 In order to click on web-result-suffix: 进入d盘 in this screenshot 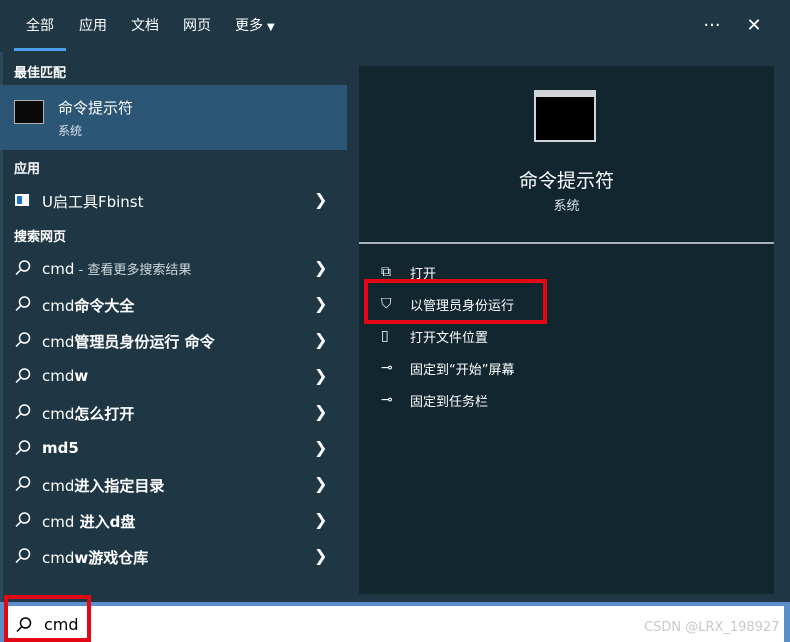, I will do `click(105, 522)`.